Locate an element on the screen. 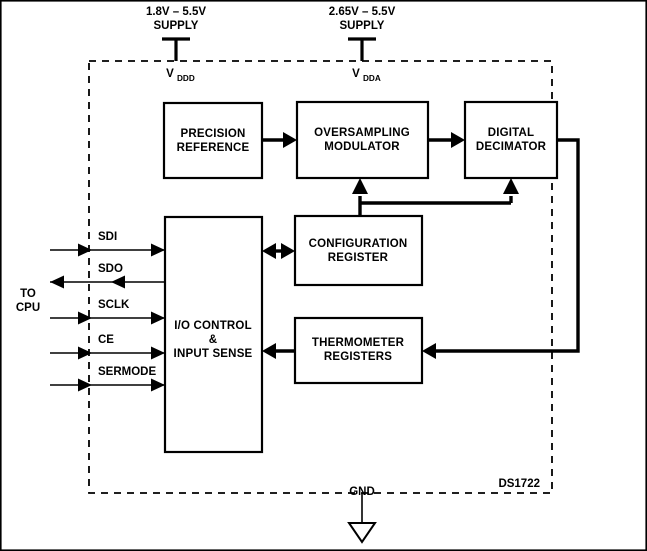 The width and height of the screenshot is (647, 551). supply-vddd: 1.8V – 5.5V SUPPLY V DDD is located at coordinates (176, 44).